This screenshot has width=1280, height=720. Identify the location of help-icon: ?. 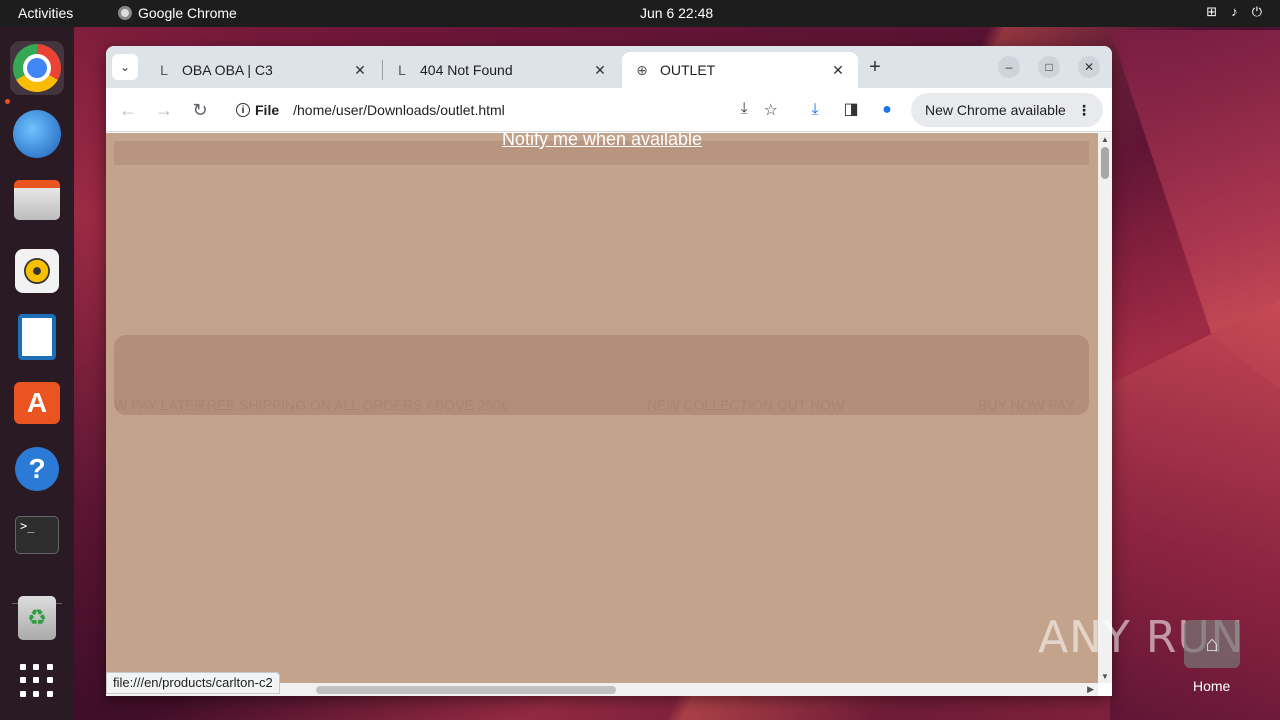
(37, 469).